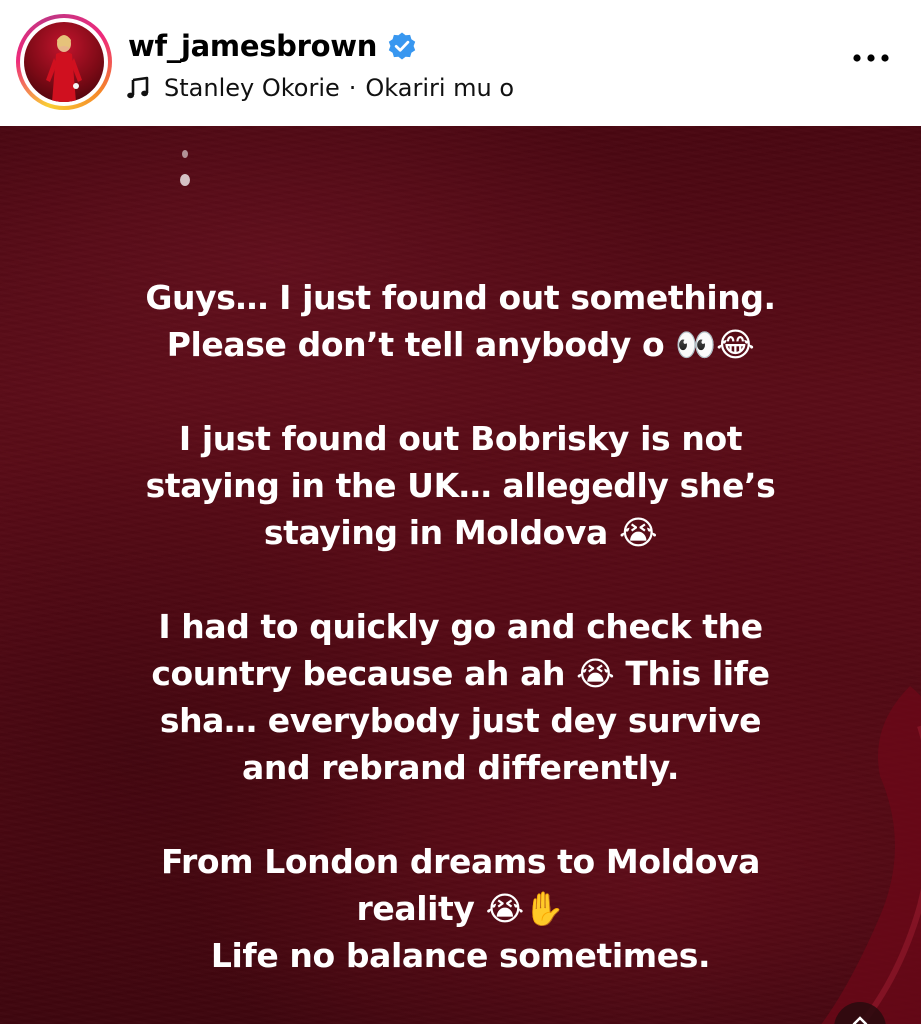  I want to click on story-avatar, so click(64, 62).